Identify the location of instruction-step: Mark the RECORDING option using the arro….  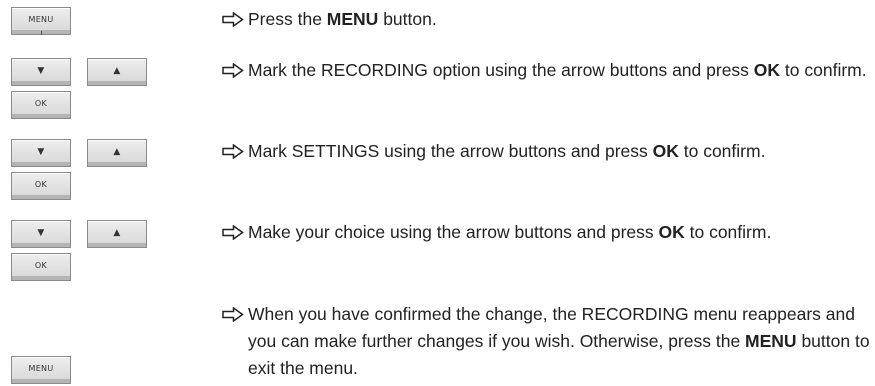
(547, 70).